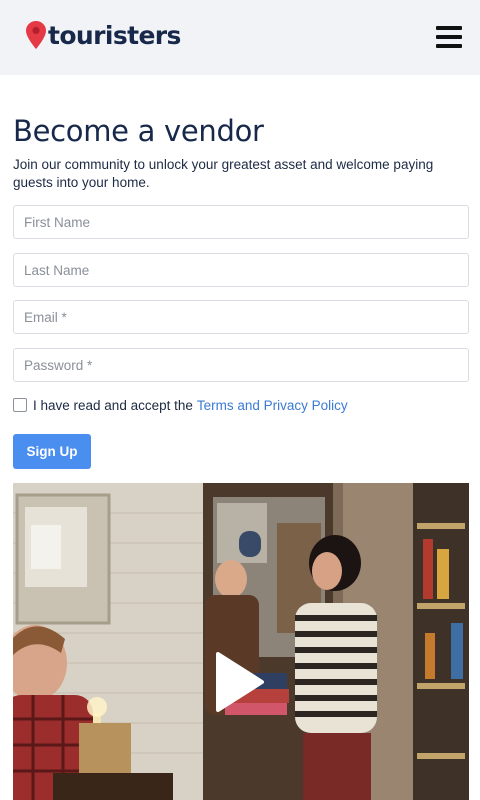 The width and height of the screenshot is (480, 800). I want to click on page-title: Become a vendor, so click(138, 131).